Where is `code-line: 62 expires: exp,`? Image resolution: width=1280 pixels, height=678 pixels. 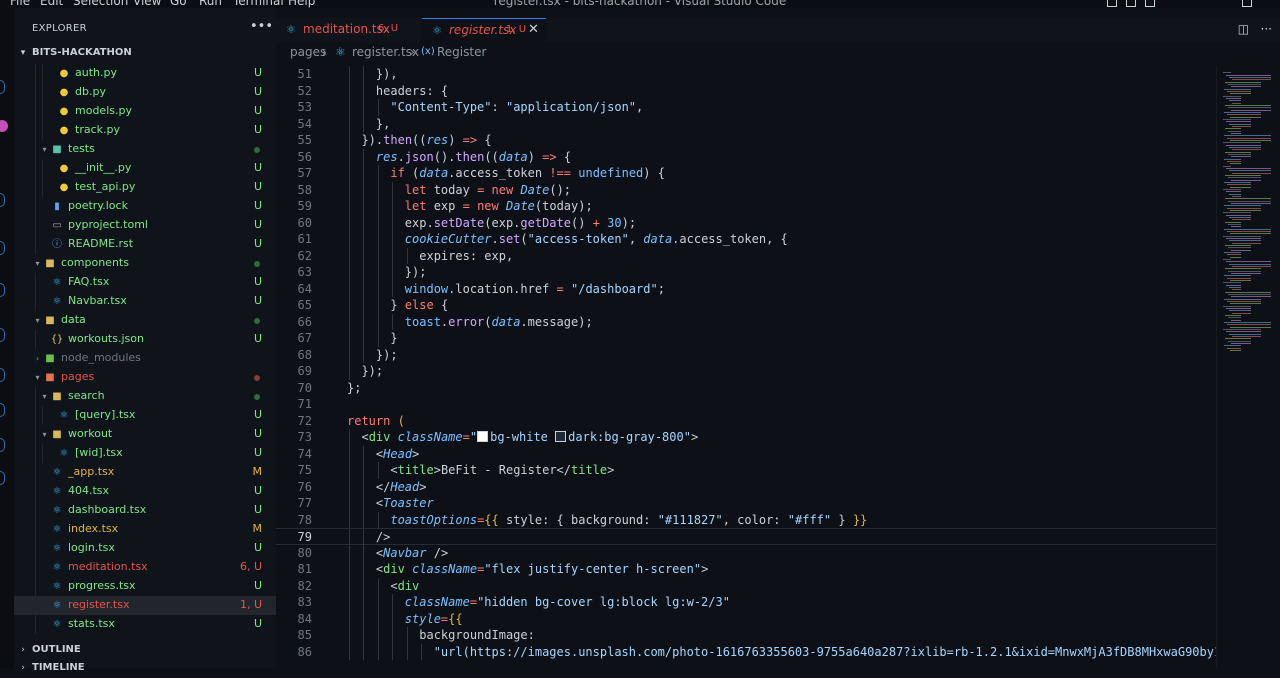
code-line: 62 expires: exp, is located at coordinates (746, 255).